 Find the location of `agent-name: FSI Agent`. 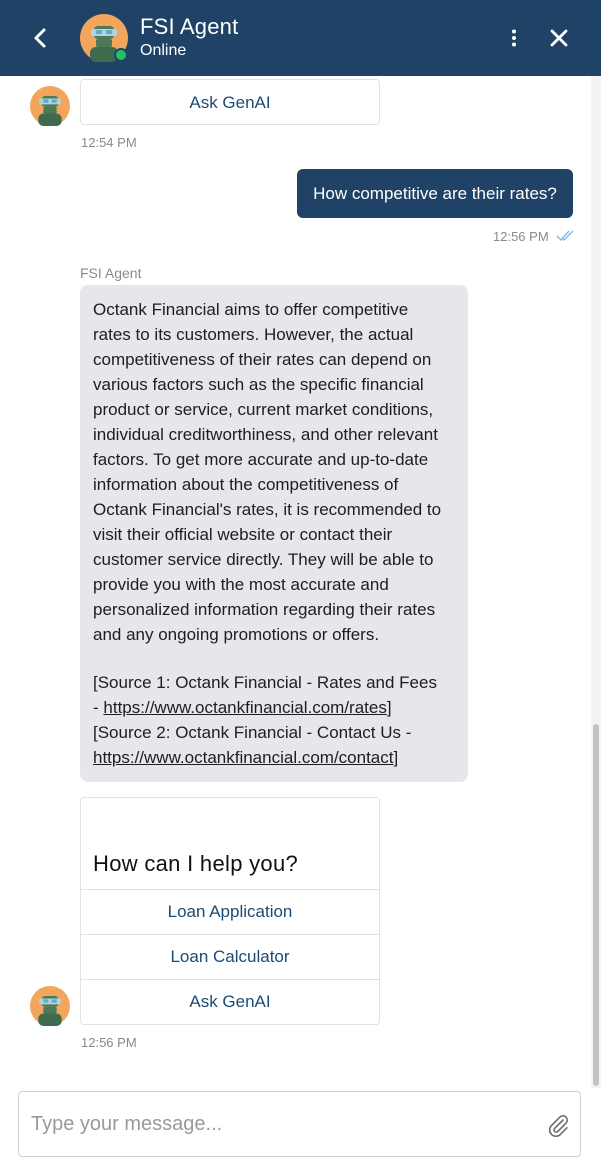

agent-name: FSI Agent is located at coordinates (189, 26).